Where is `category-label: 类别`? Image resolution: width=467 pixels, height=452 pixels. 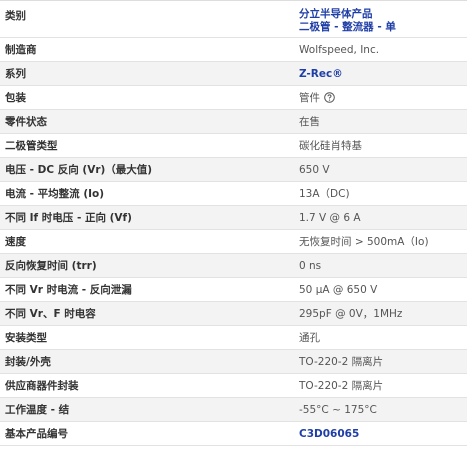
category-label: 类别 is located at coordinates (15, 16).